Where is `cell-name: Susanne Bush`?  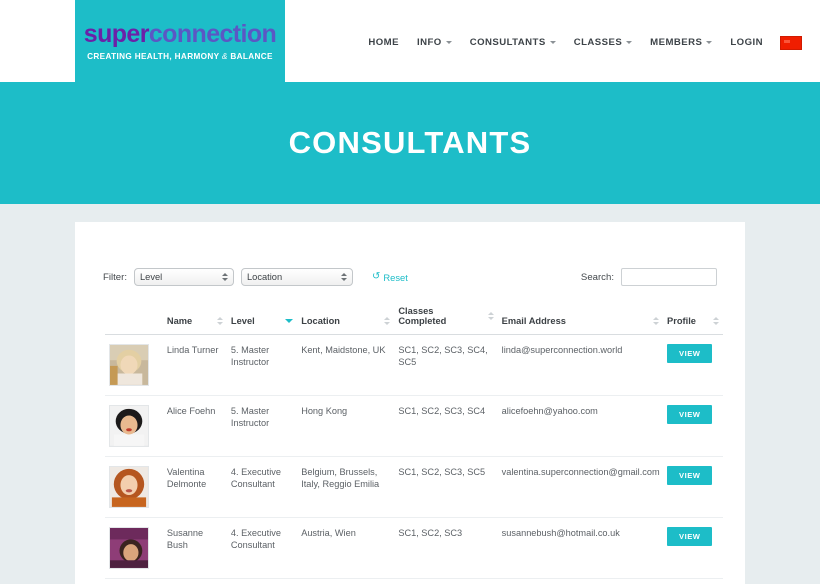 cell-name: Susanne Bush is located at coordinates (194, 548).